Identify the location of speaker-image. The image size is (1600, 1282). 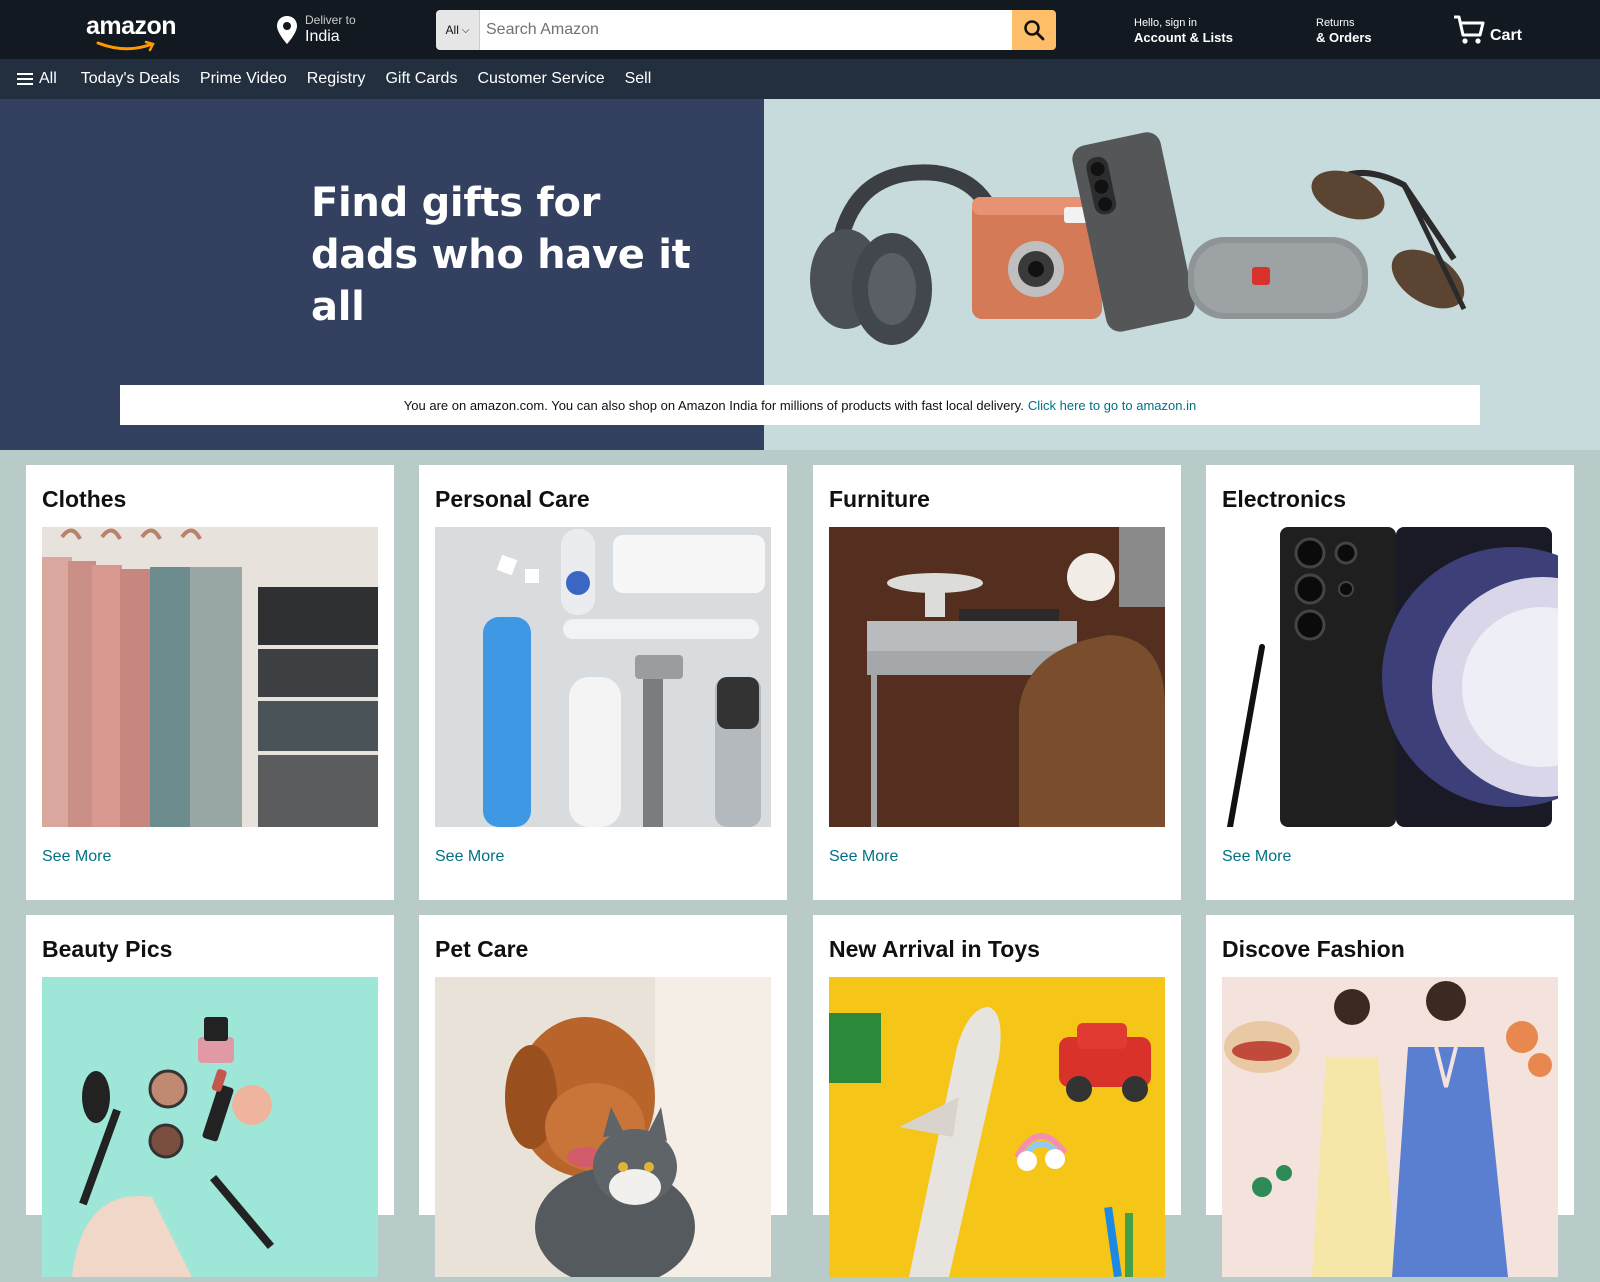
(1278, 278).